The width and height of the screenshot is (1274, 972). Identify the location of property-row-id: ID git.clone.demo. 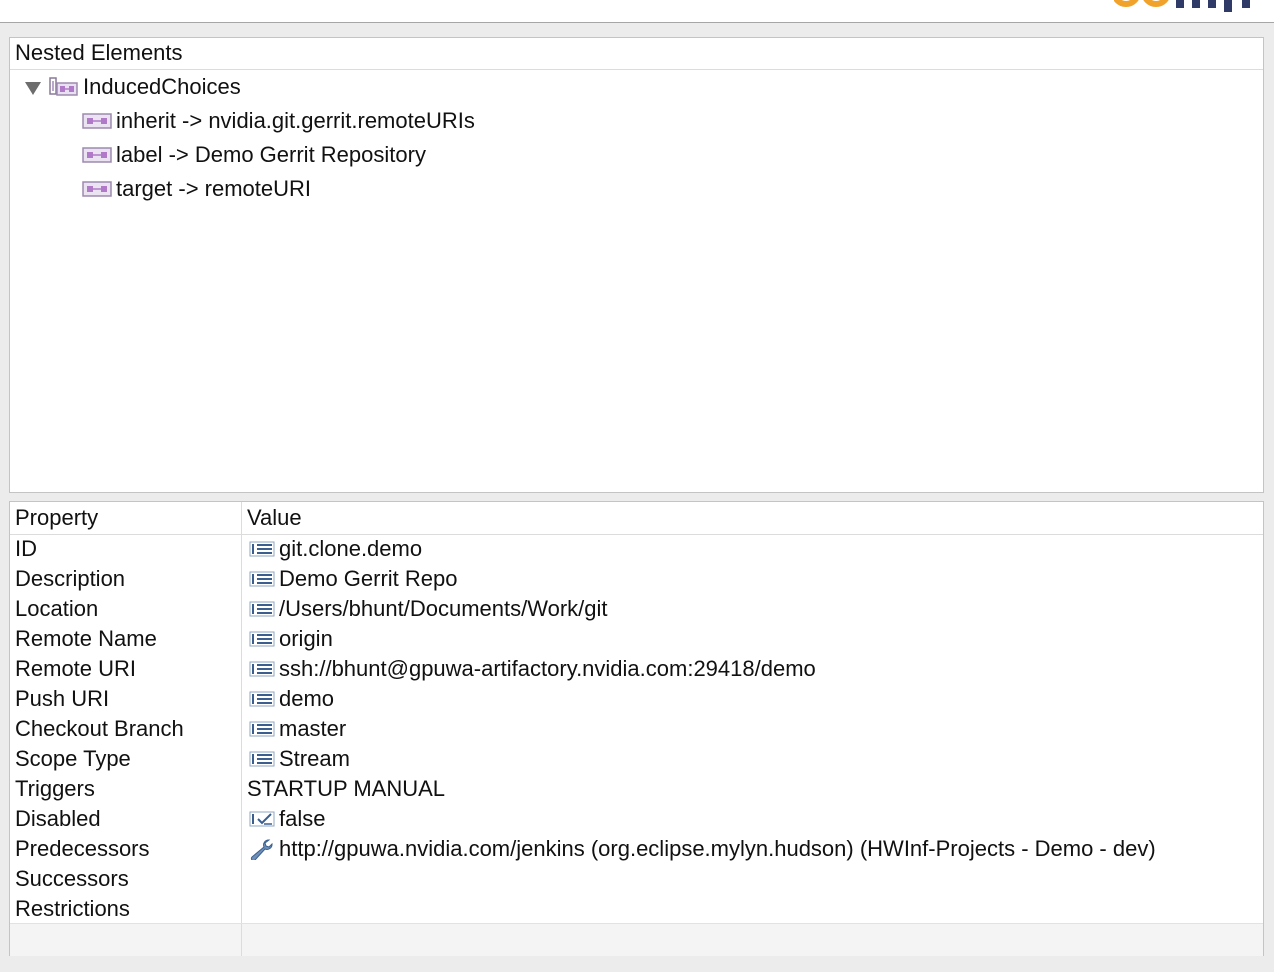
(636, 549).